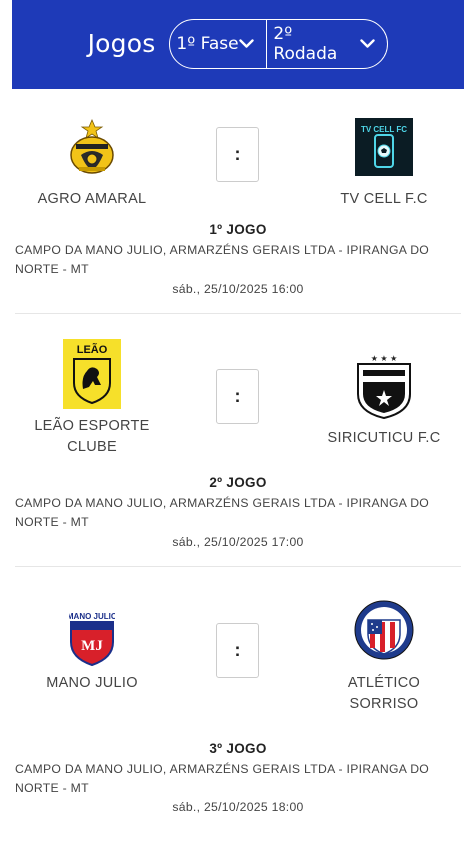  Describe the element at coordinates (92, 683) in the screenshot. I see `home-team-name: MANO JULIO` at that location.